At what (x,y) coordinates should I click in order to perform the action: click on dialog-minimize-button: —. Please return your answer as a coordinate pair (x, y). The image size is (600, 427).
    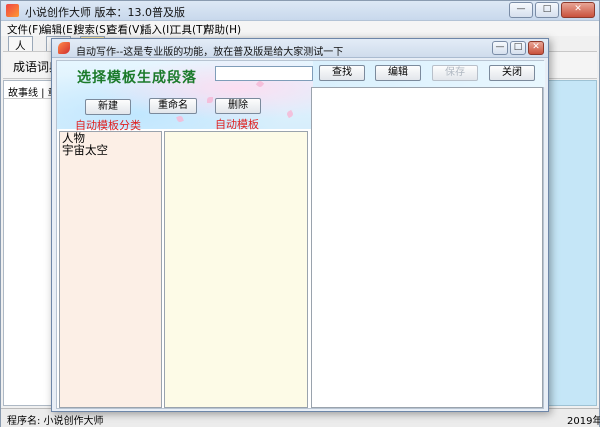
    Looking at the image, I should click on (500, 48).